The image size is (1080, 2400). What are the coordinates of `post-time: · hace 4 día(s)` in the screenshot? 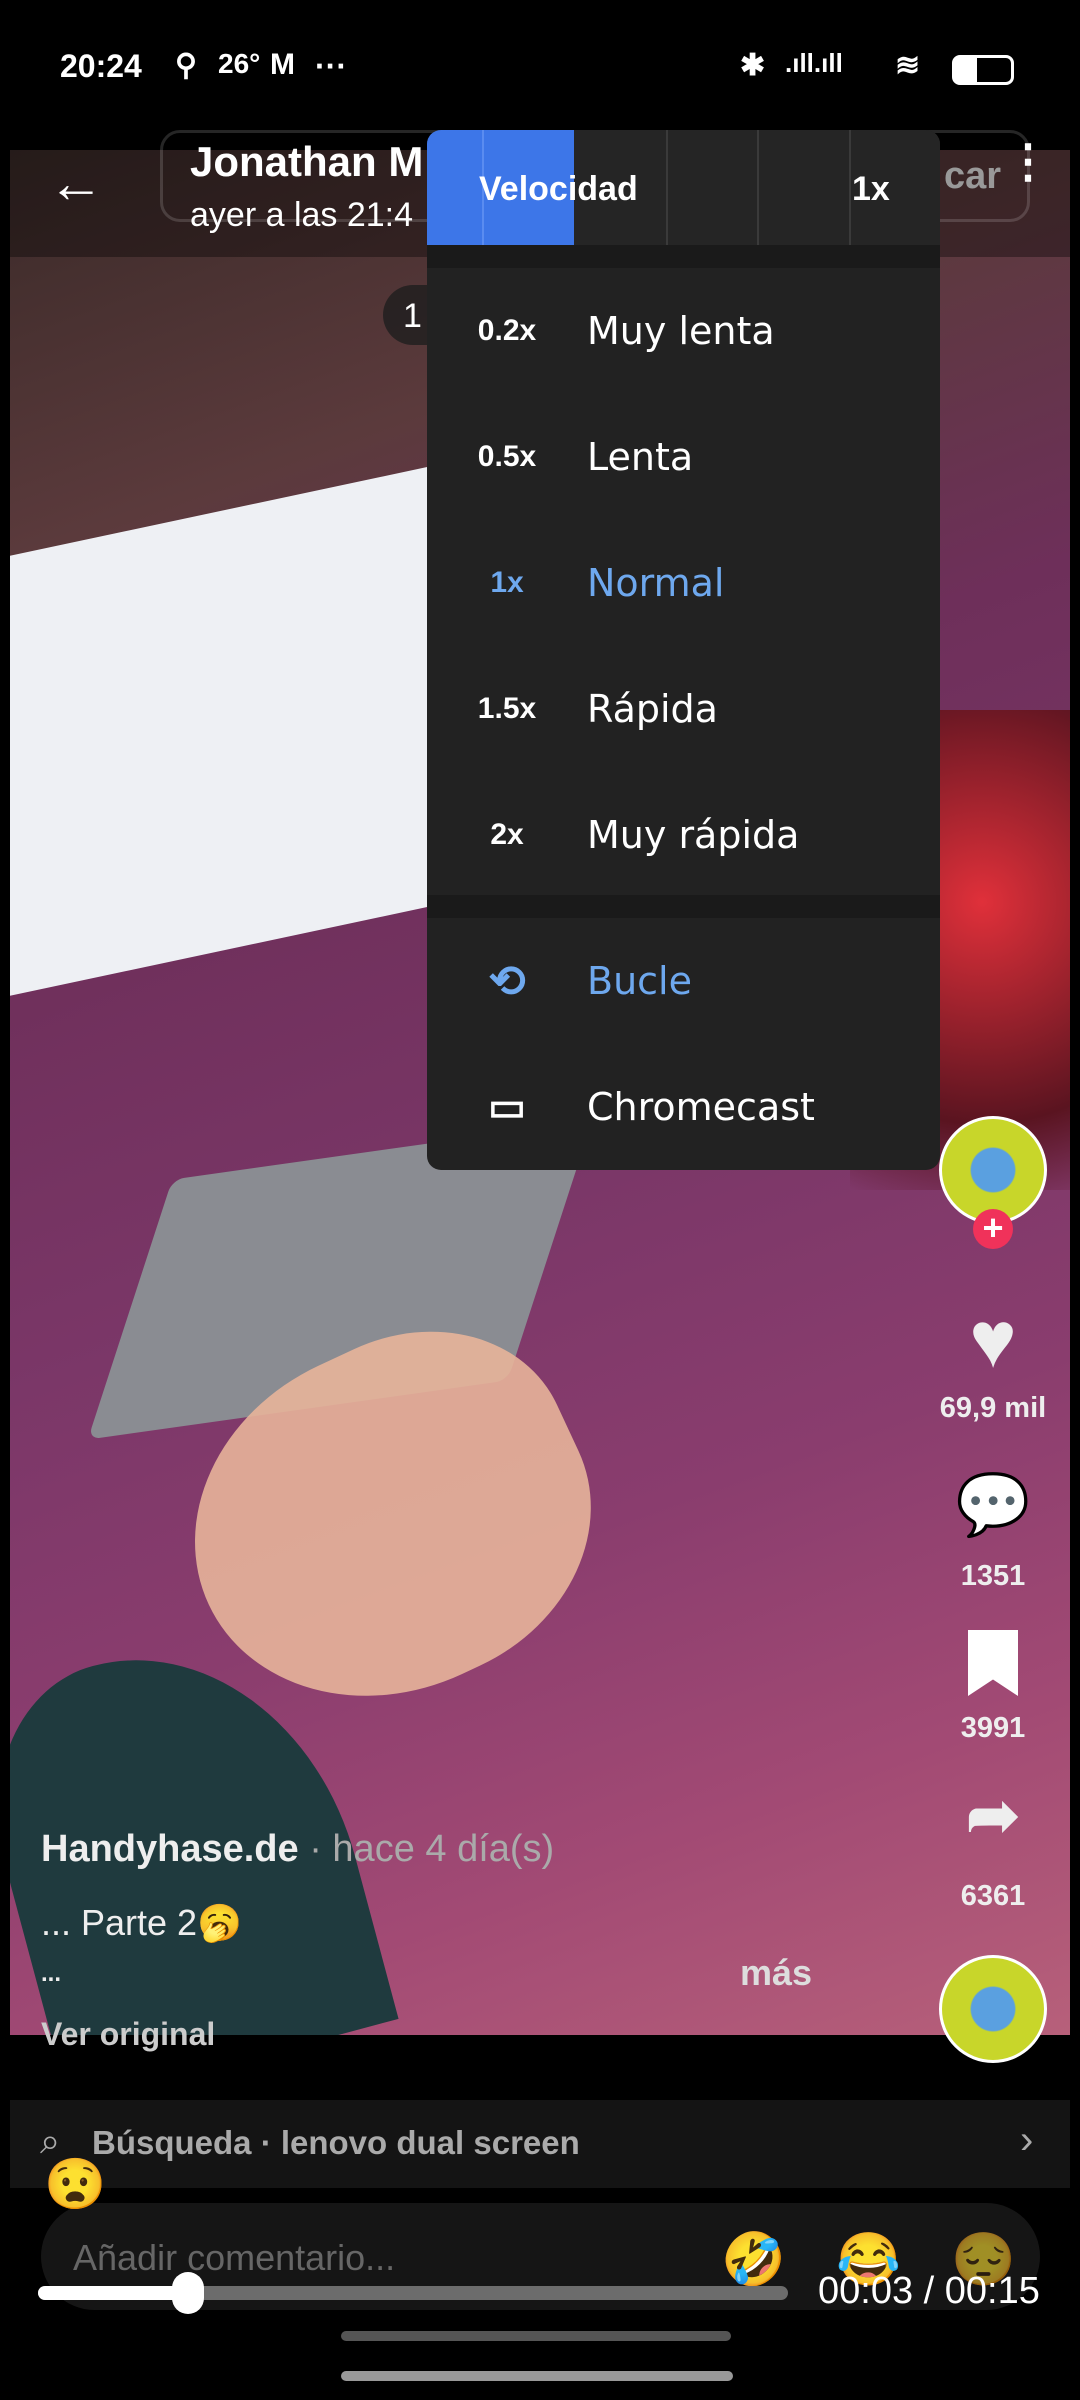 It's located at (426, 1849).